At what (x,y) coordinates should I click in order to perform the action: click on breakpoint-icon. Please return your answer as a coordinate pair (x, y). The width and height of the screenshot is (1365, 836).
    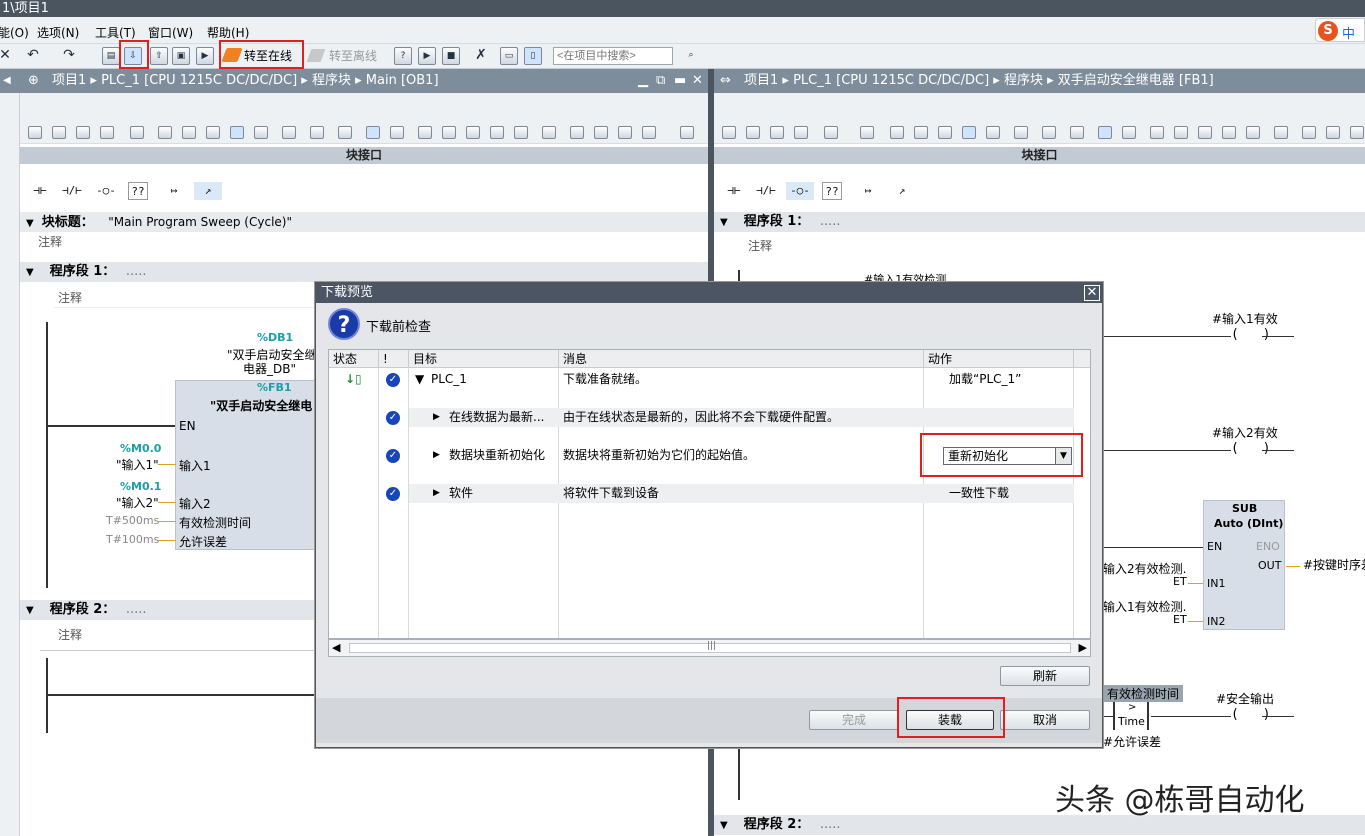
    Looking at the image, I should click on (577, 132).